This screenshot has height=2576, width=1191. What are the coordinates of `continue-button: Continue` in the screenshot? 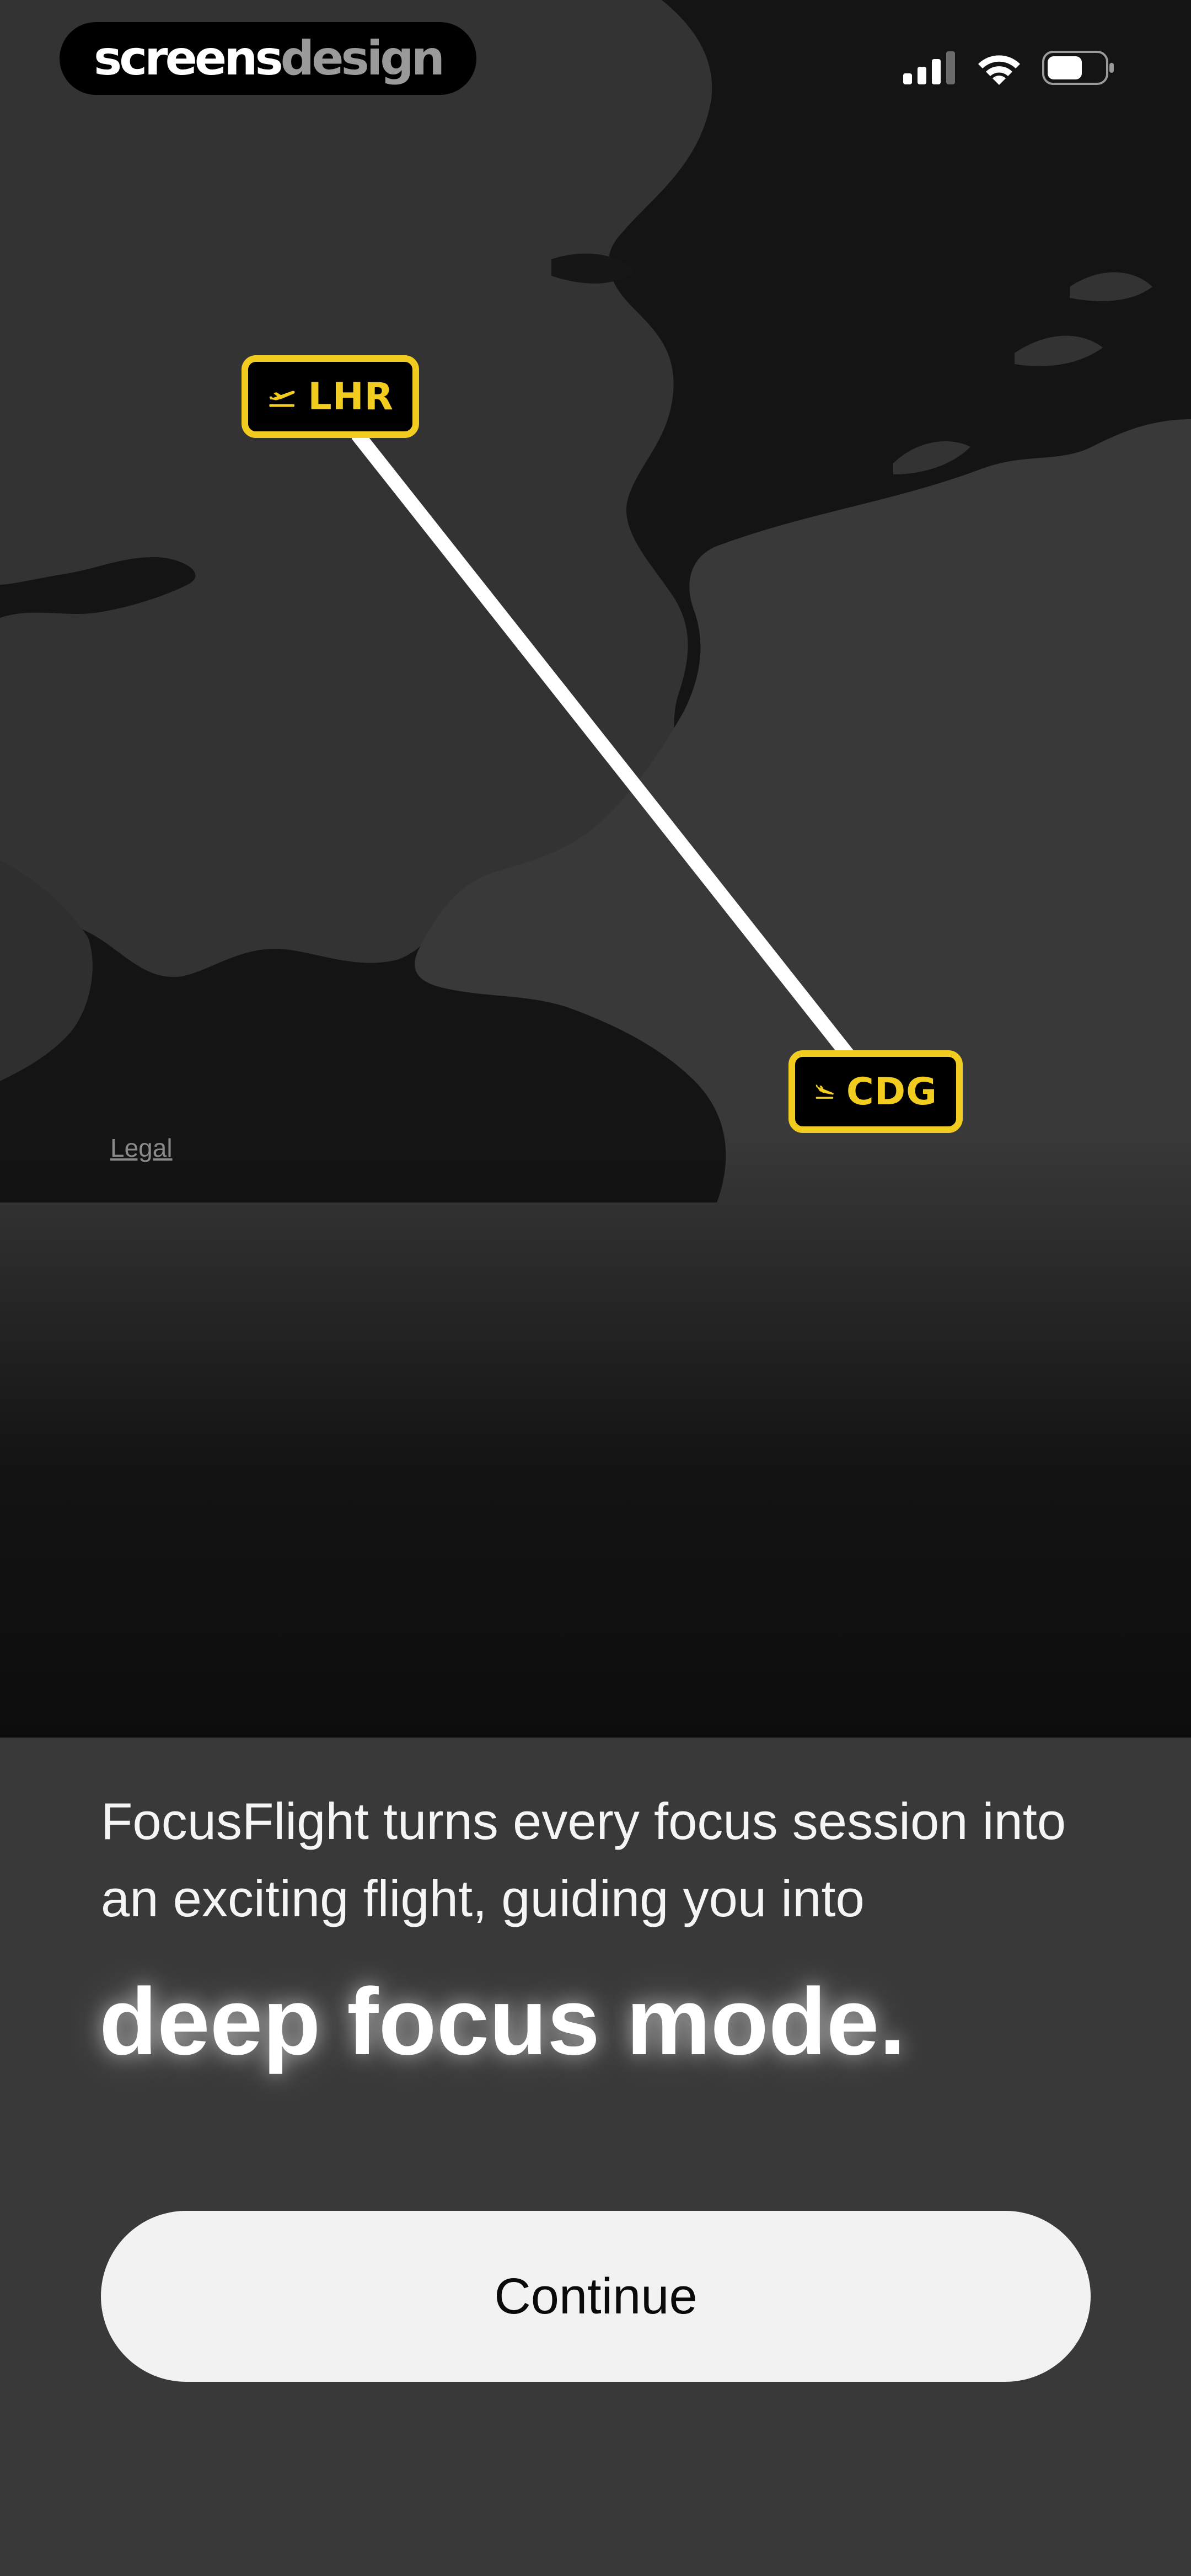 It's located at (596, 2296).